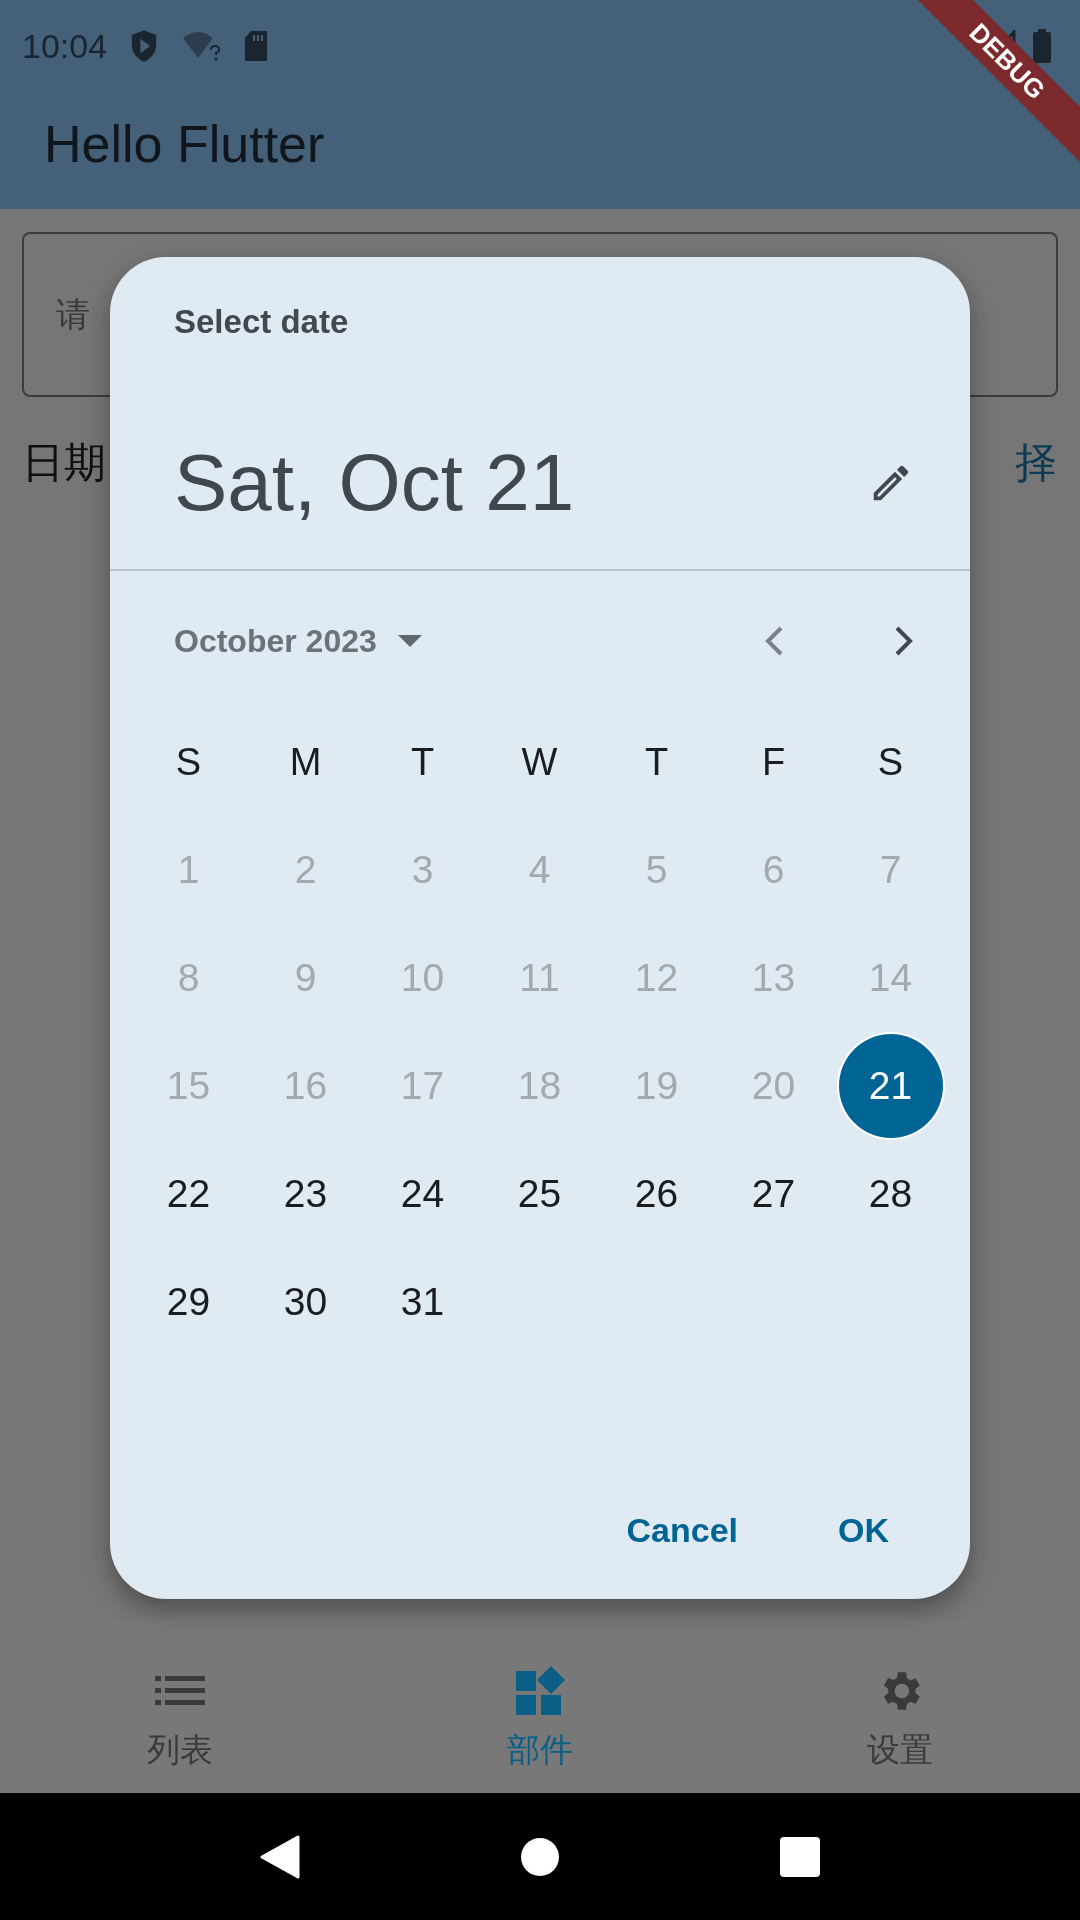  What do you see at coordinates (773, 1194) in the screenshot?
I see `day-button: 27` at bounding box center [773, 1194].